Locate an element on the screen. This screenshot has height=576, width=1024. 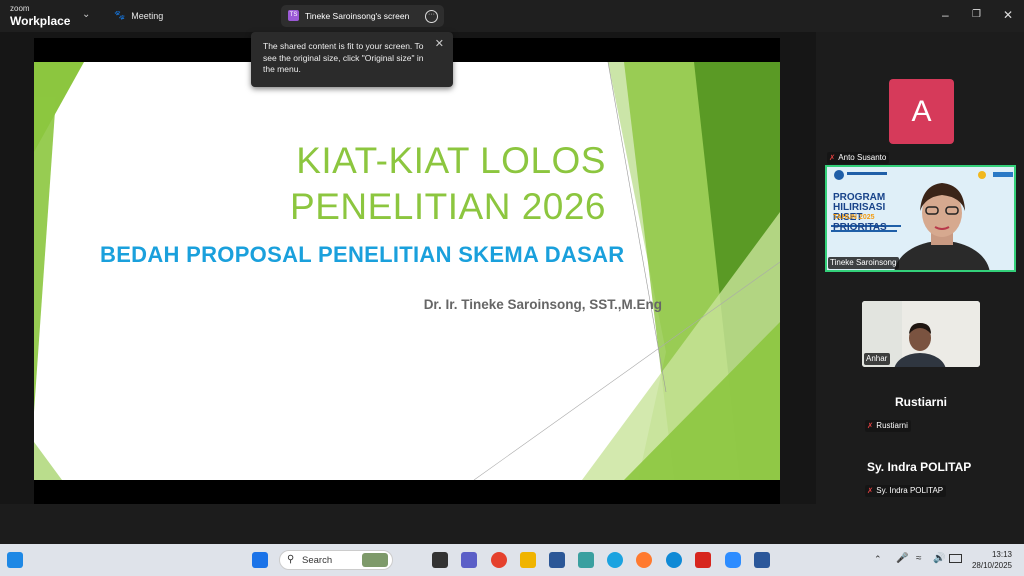
taskbar-search: ⚲ Search is located at coordinates (336, 560).